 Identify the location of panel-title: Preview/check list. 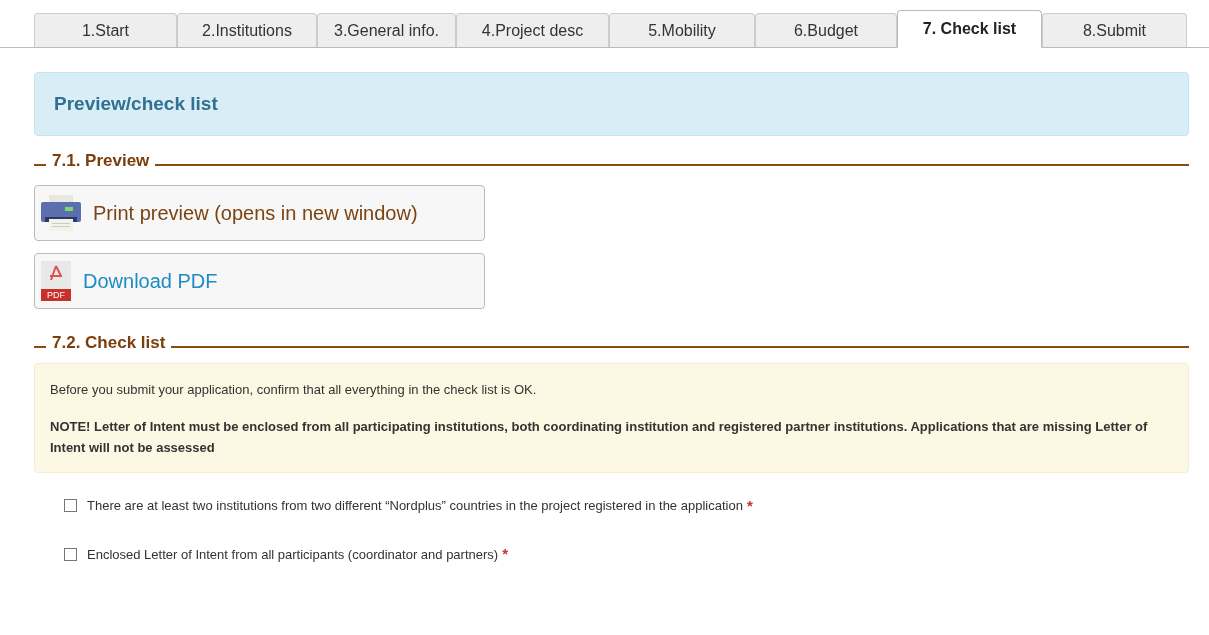
(136, 103).